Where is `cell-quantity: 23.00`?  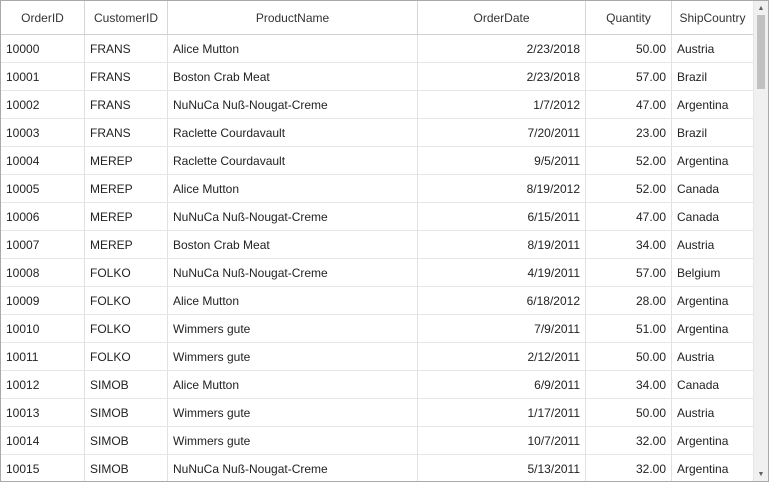
cell-quantity: 23.00 is located at coordinates (629, 132).